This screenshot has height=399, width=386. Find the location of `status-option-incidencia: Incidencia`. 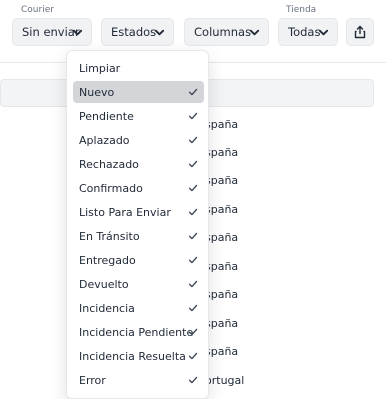

status-option-incidencia: Incidencia is located at coordinates (138, 308).